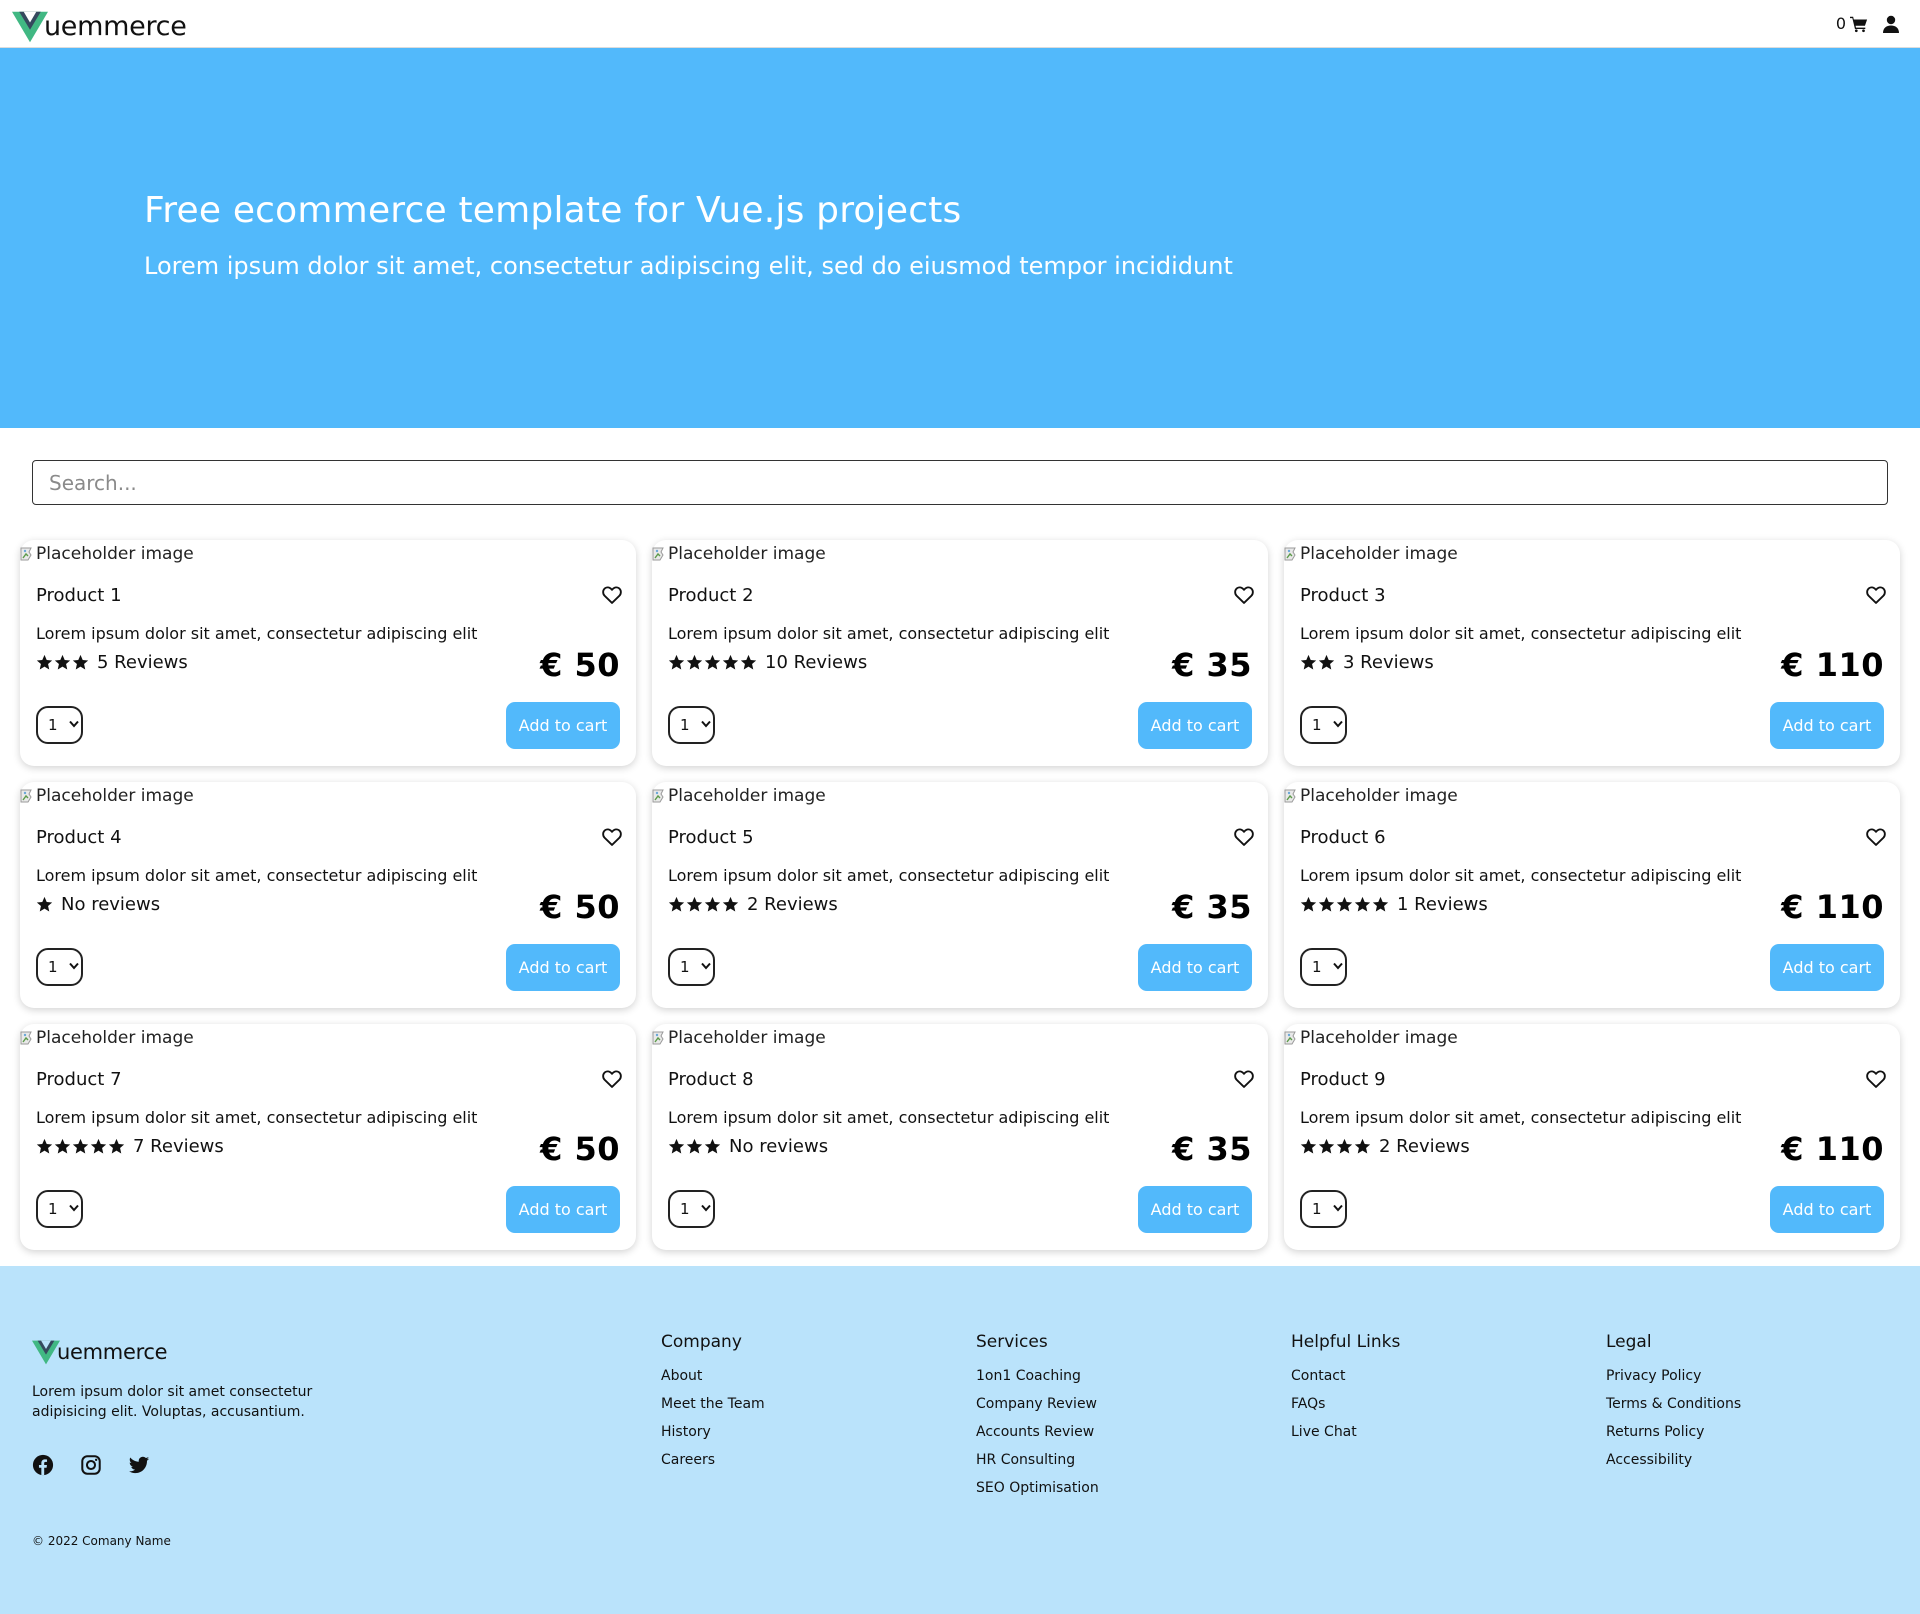 This screenshot has width=1920, height=1614. Describe the element at coordinates (1673, 1460) in the screenshot. I see `footer-link-accessibility: Accessibility` at that location.